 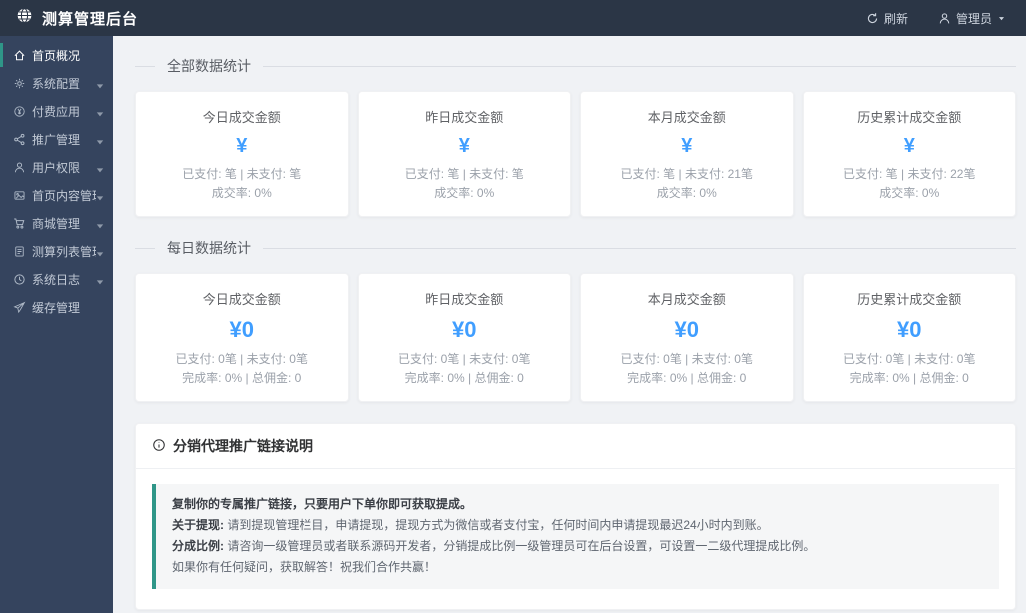 I want to click on send-icon, so click(x=19, y=307).